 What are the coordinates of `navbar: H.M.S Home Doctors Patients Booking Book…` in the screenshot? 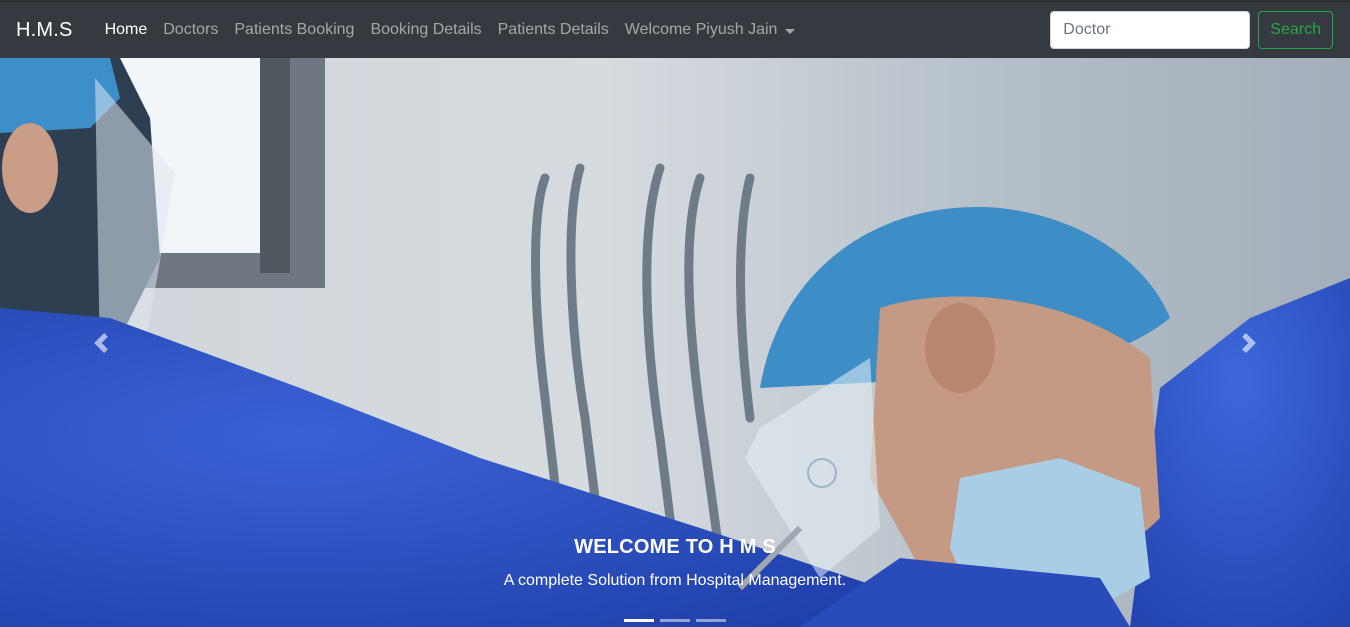 It's located at (675, 30).